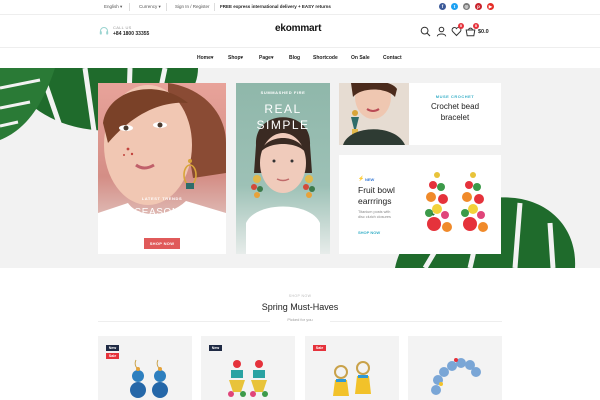 Image resolution: width=600 pixels, height=400 pixels. I want to click on nav-item-home: Home▾, so click(205, 58).